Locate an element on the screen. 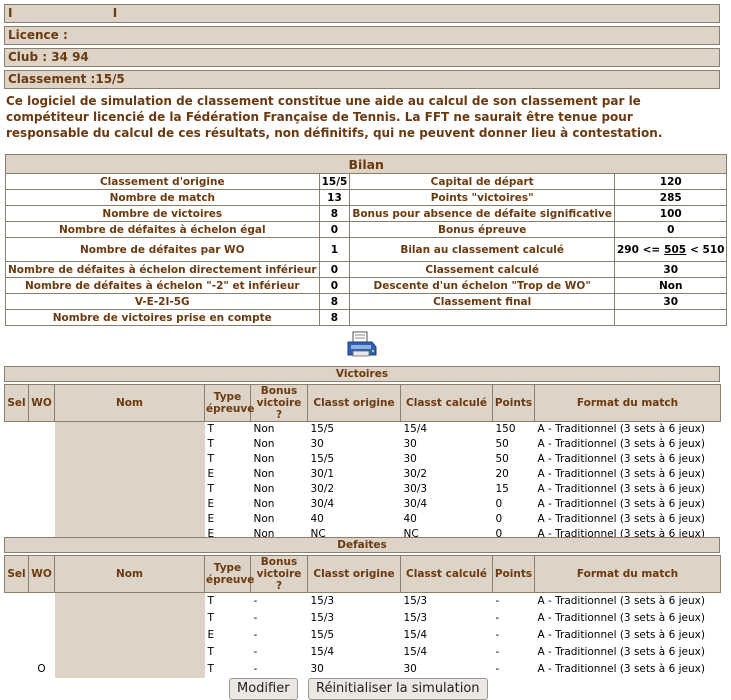  column-header: Nom is located at coordinates (129, 403).